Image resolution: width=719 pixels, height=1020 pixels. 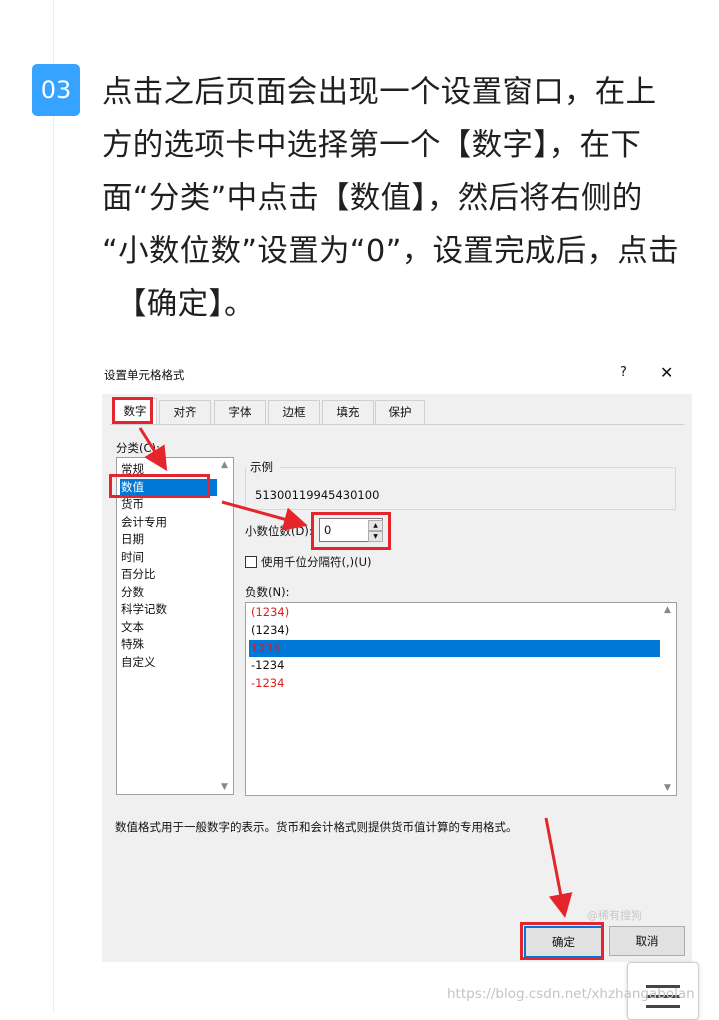 I want to click on page-watermark: https://blog.csdn.net/xhzhangabolan, so click(x=571, y=994).